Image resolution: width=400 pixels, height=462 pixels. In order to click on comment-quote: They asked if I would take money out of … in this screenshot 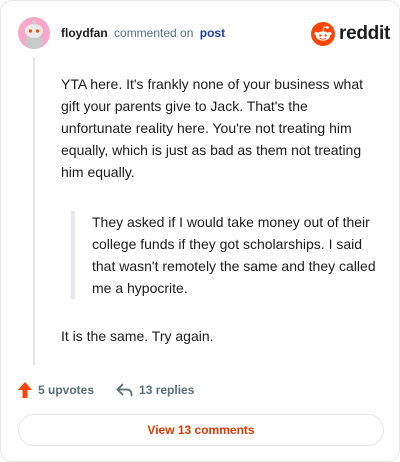, I will do `click(224, 255)`.